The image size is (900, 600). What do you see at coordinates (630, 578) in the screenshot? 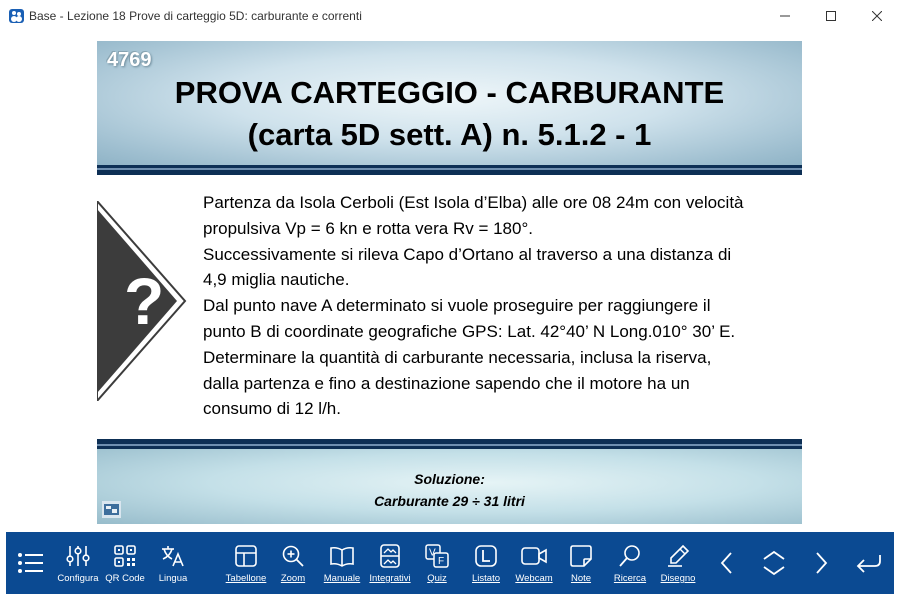
I see `toolbar-label: Ricerca` at bounding box center [630, 578].